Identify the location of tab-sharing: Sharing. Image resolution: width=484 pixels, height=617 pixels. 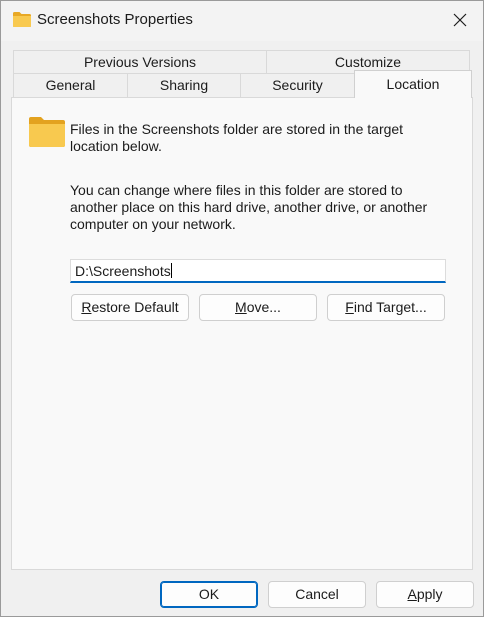
(184, 85).